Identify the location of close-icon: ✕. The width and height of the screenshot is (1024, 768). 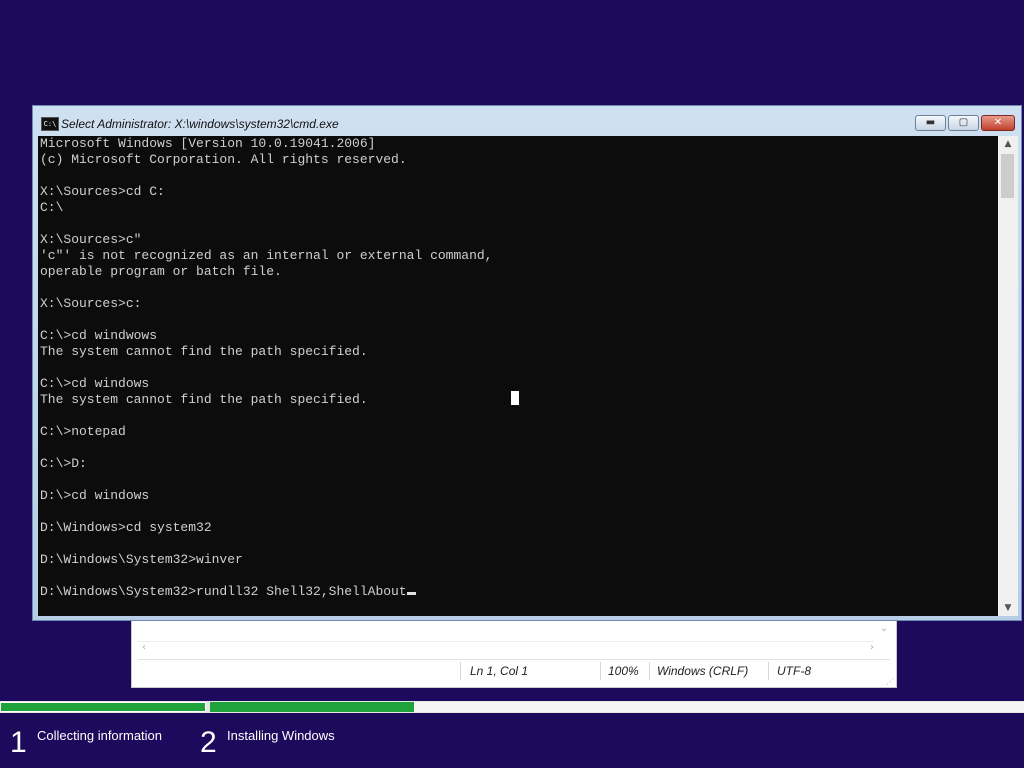
(998, 122).